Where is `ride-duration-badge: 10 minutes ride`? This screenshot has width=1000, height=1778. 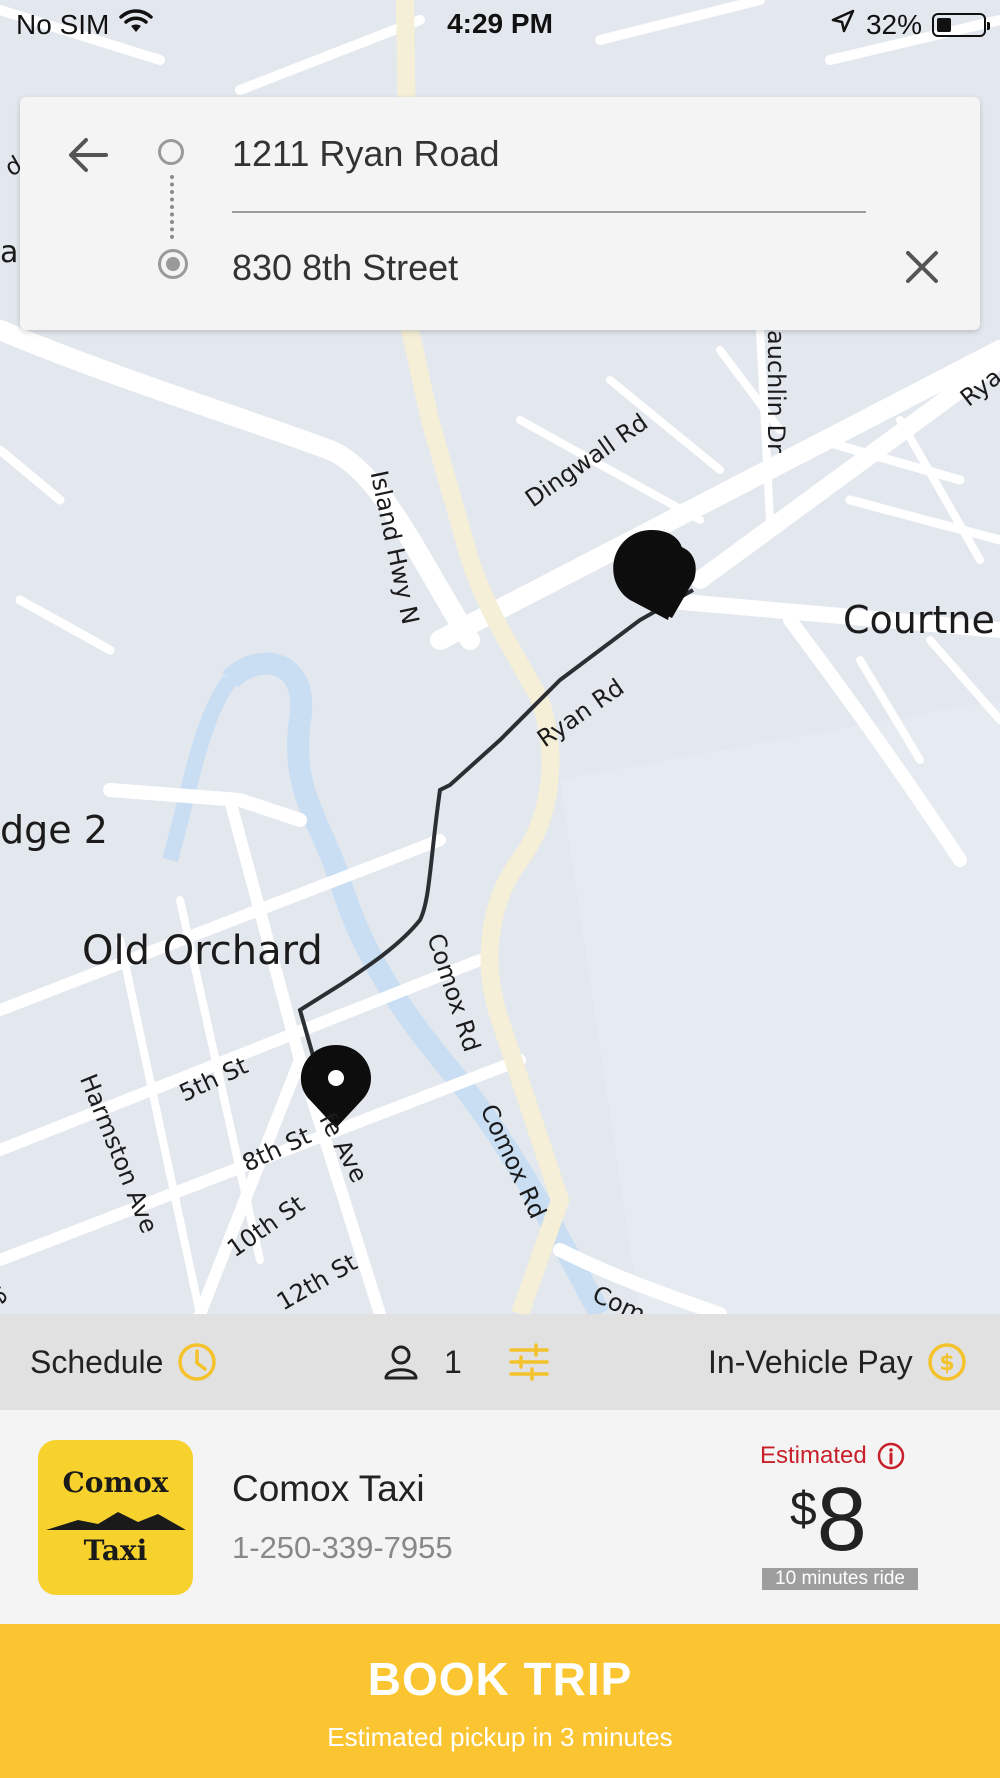 ride-duration-badge: 10 minutes ride is located at coordinates (840, 1579).